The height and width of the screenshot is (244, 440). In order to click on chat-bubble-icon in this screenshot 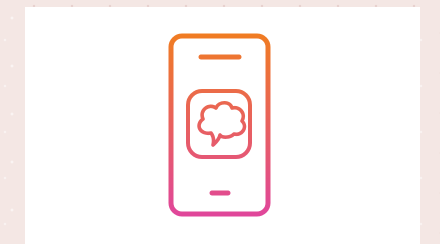, I will do `click(222, 123)`.